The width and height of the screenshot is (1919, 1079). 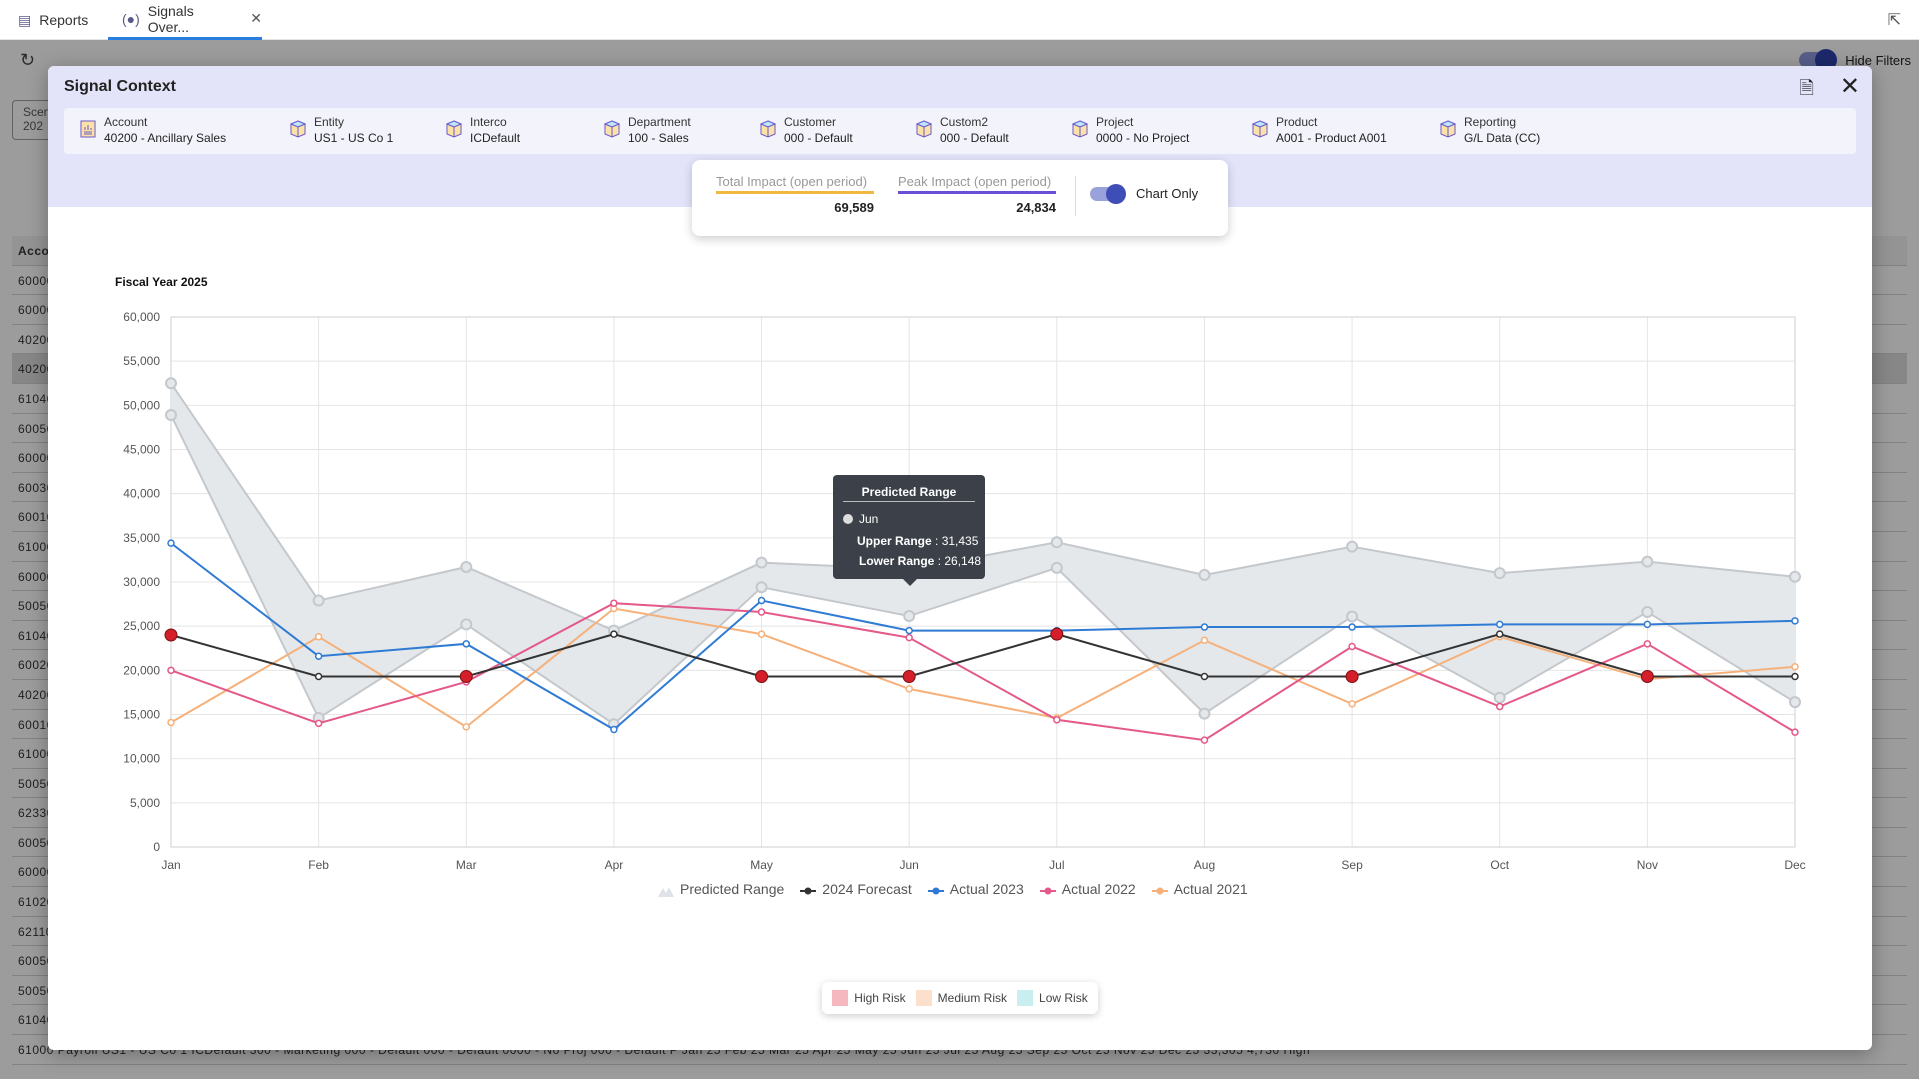 What do you see at coordinates (1063, 998) in the screenshot?
I see `risk-label: Low Risk` at bounding box center [1063, 998].